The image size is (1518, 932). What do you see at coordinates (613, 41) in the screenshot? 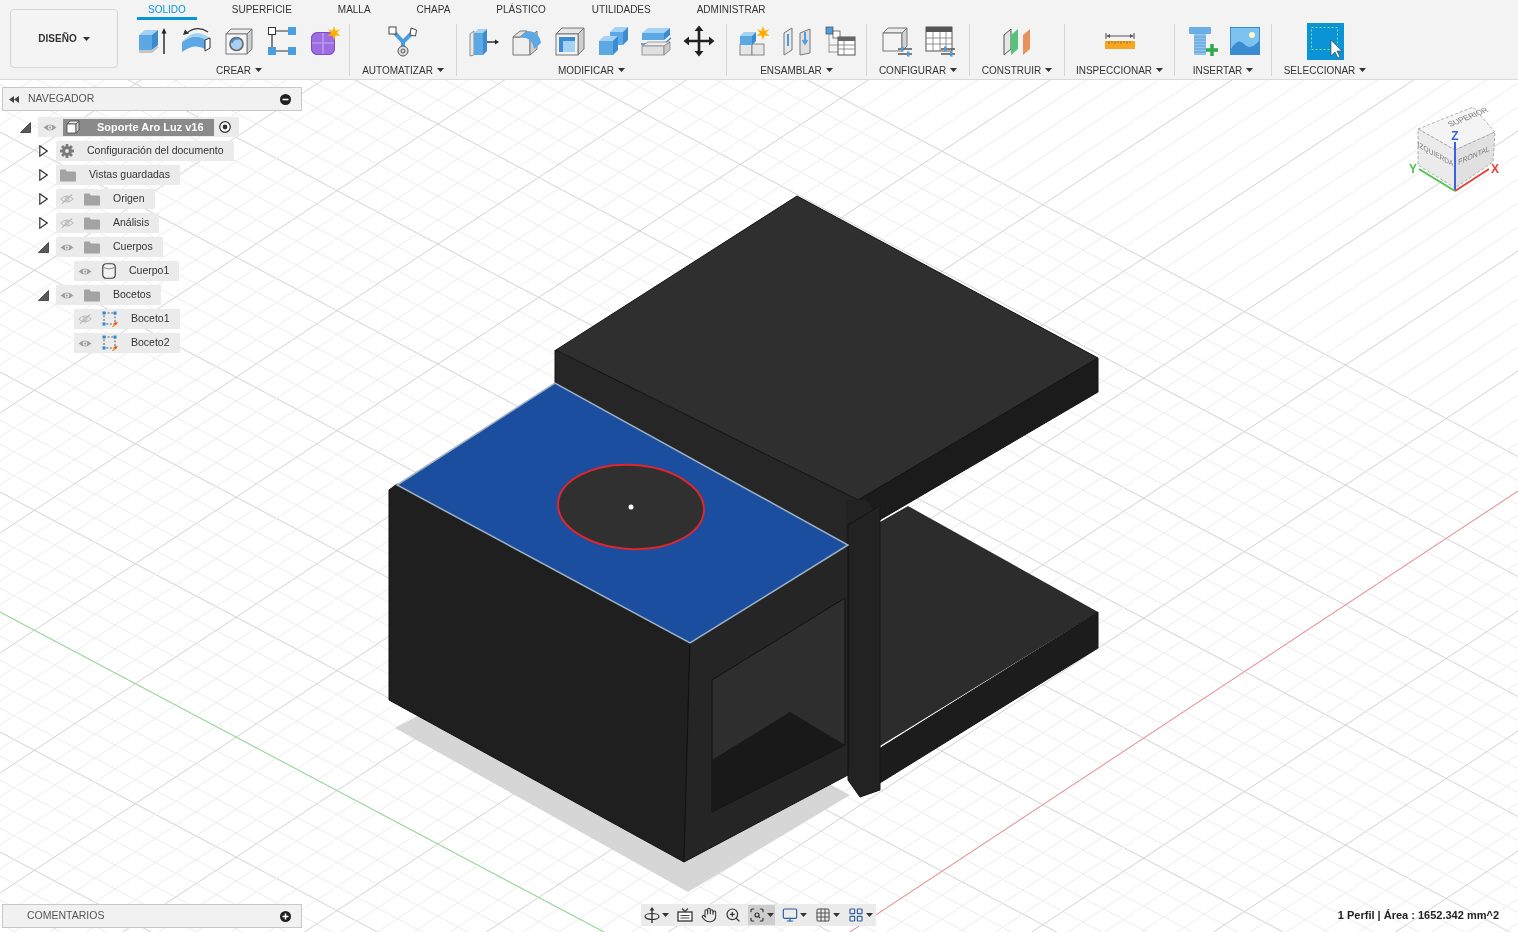
I see `stacked-cubes-icon` at bounding box center [613, 41].